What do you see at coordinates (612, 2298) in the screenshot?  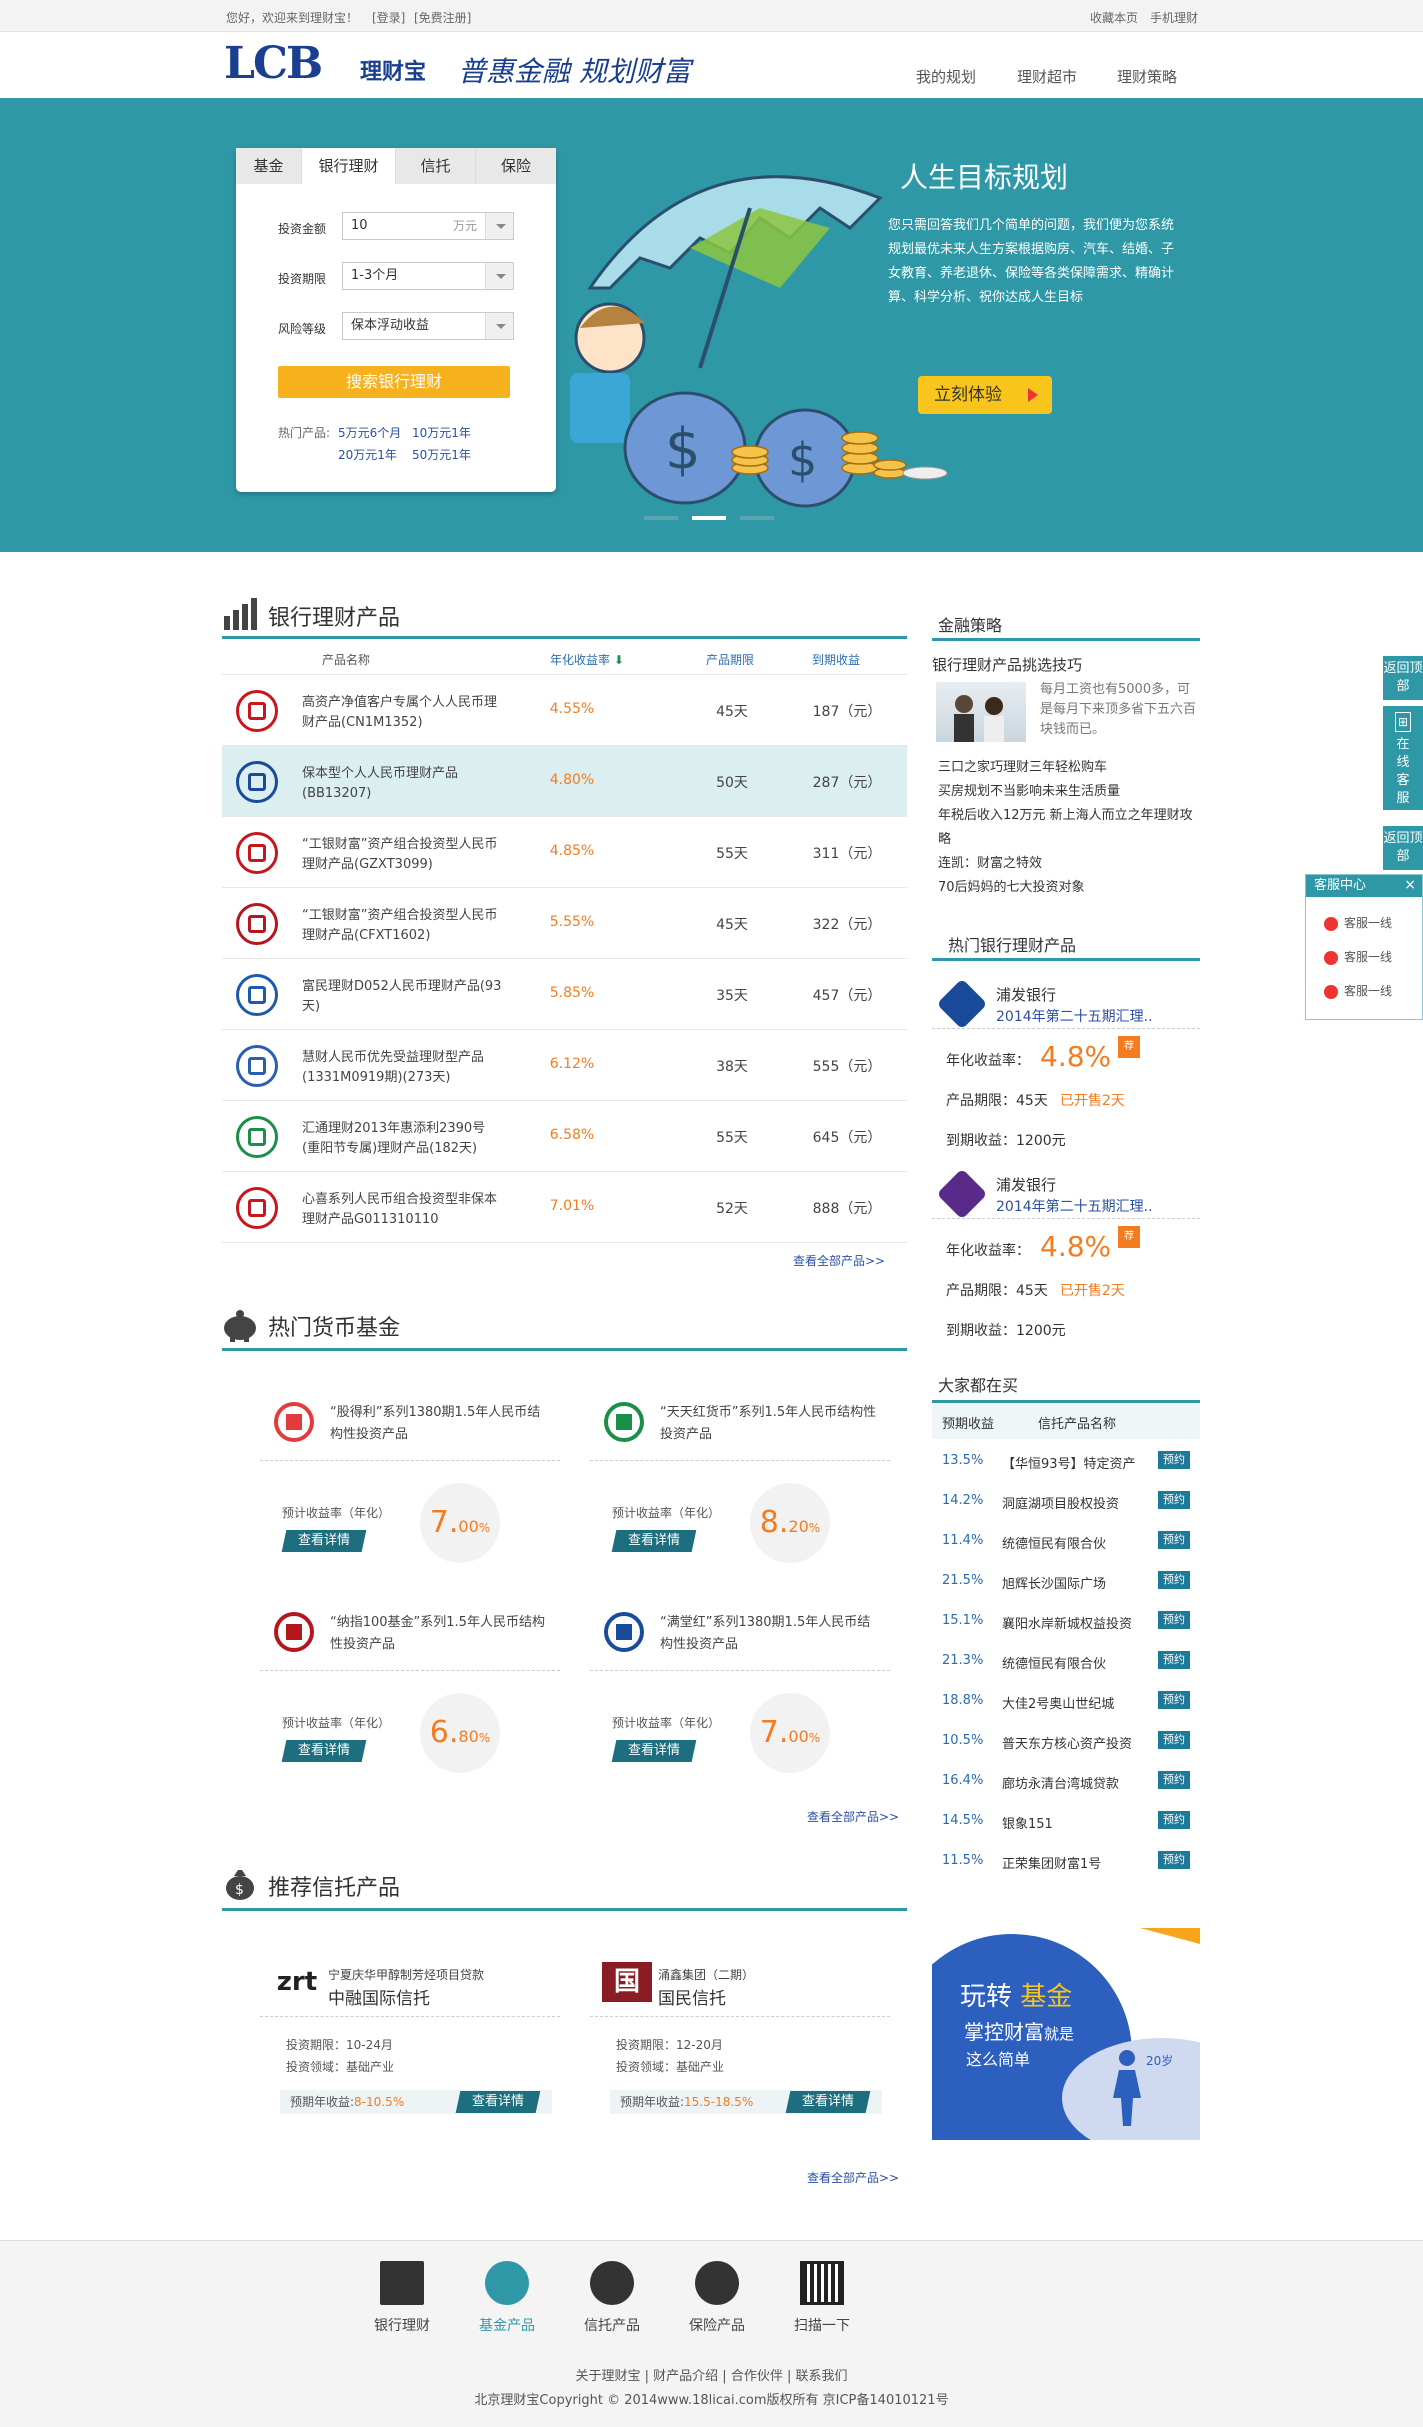 I see `footer-nav-2: 信托产品` at bounding box center [612, 2298].